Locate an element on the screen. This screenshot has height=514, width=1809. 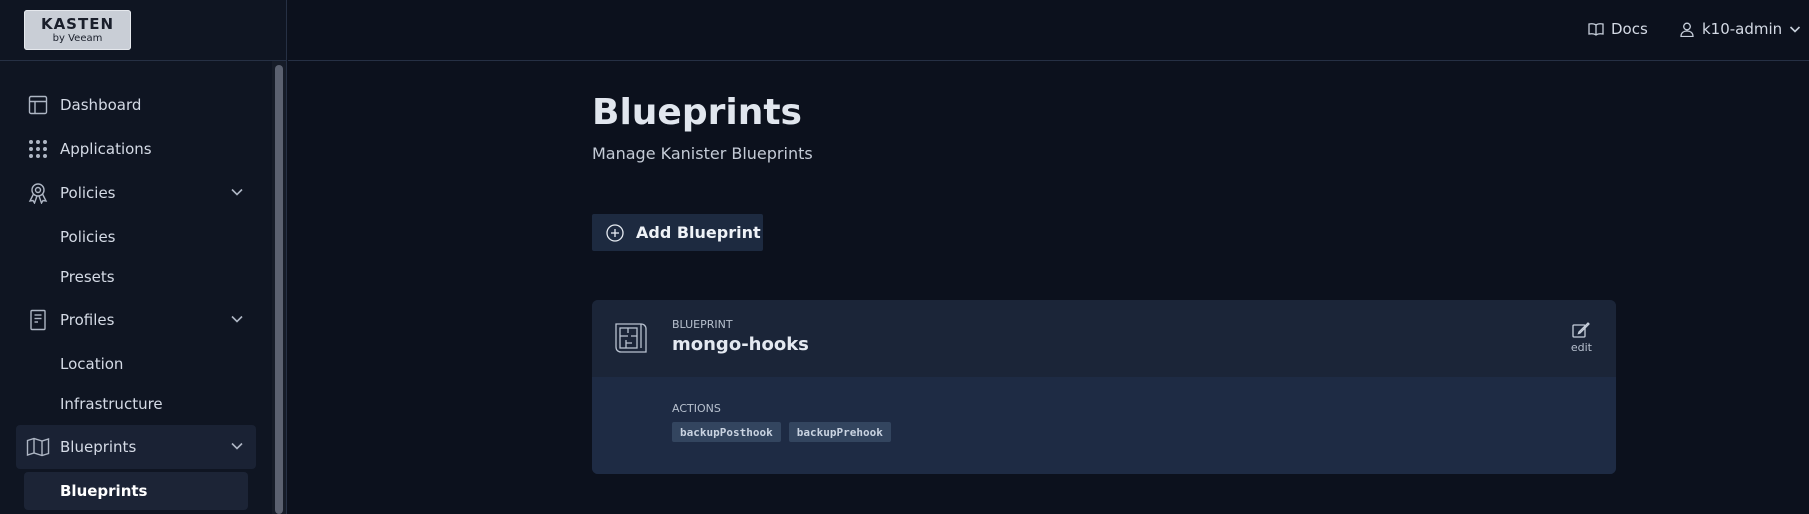
sidebar-subitem-infrastructure: Infrastructure is located at coordinates (136, 404).